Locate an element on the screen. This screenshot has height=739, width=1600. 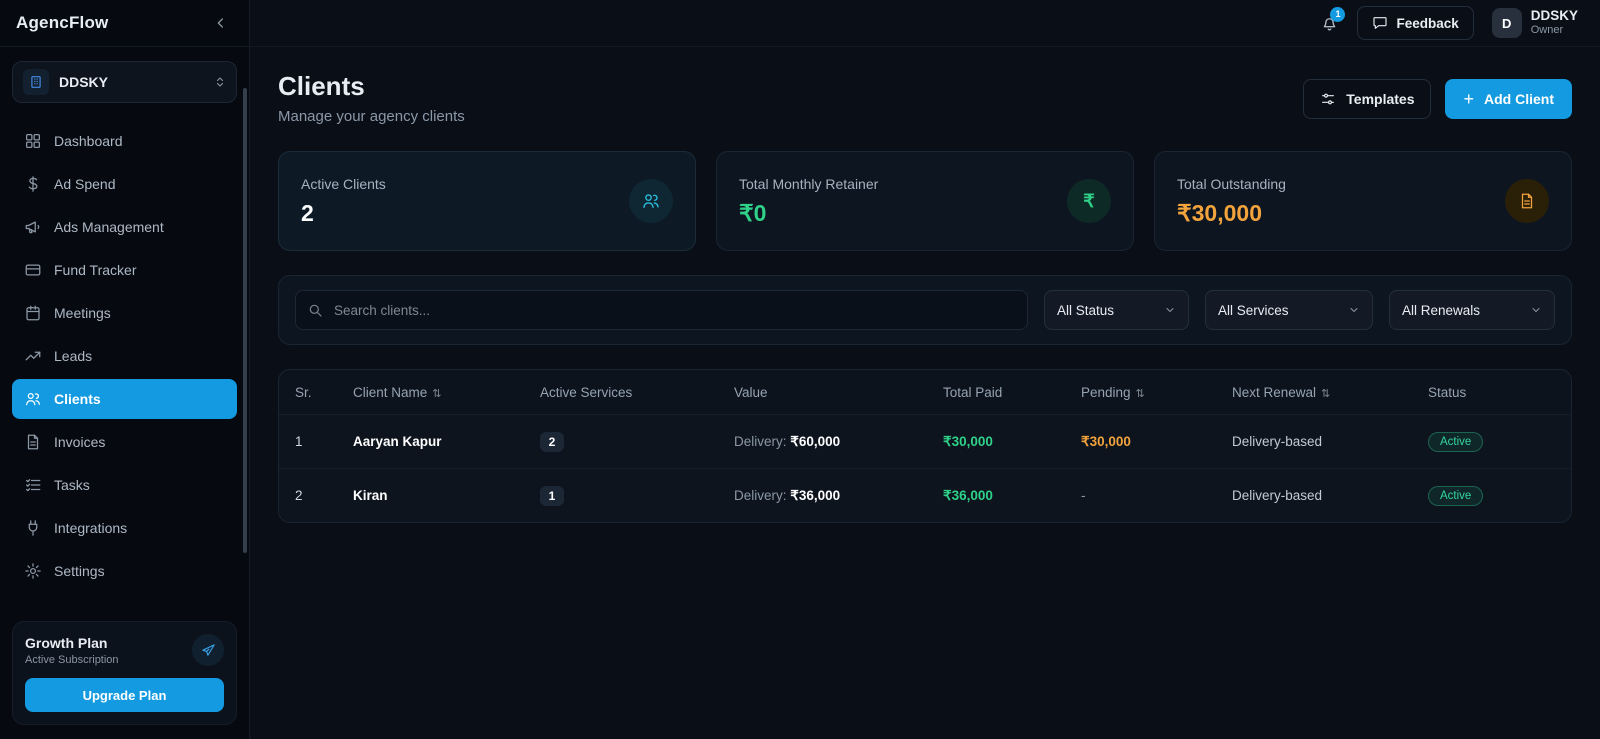
sidebar-item-label: Fund Tracker is located at coordinates (95, 270).